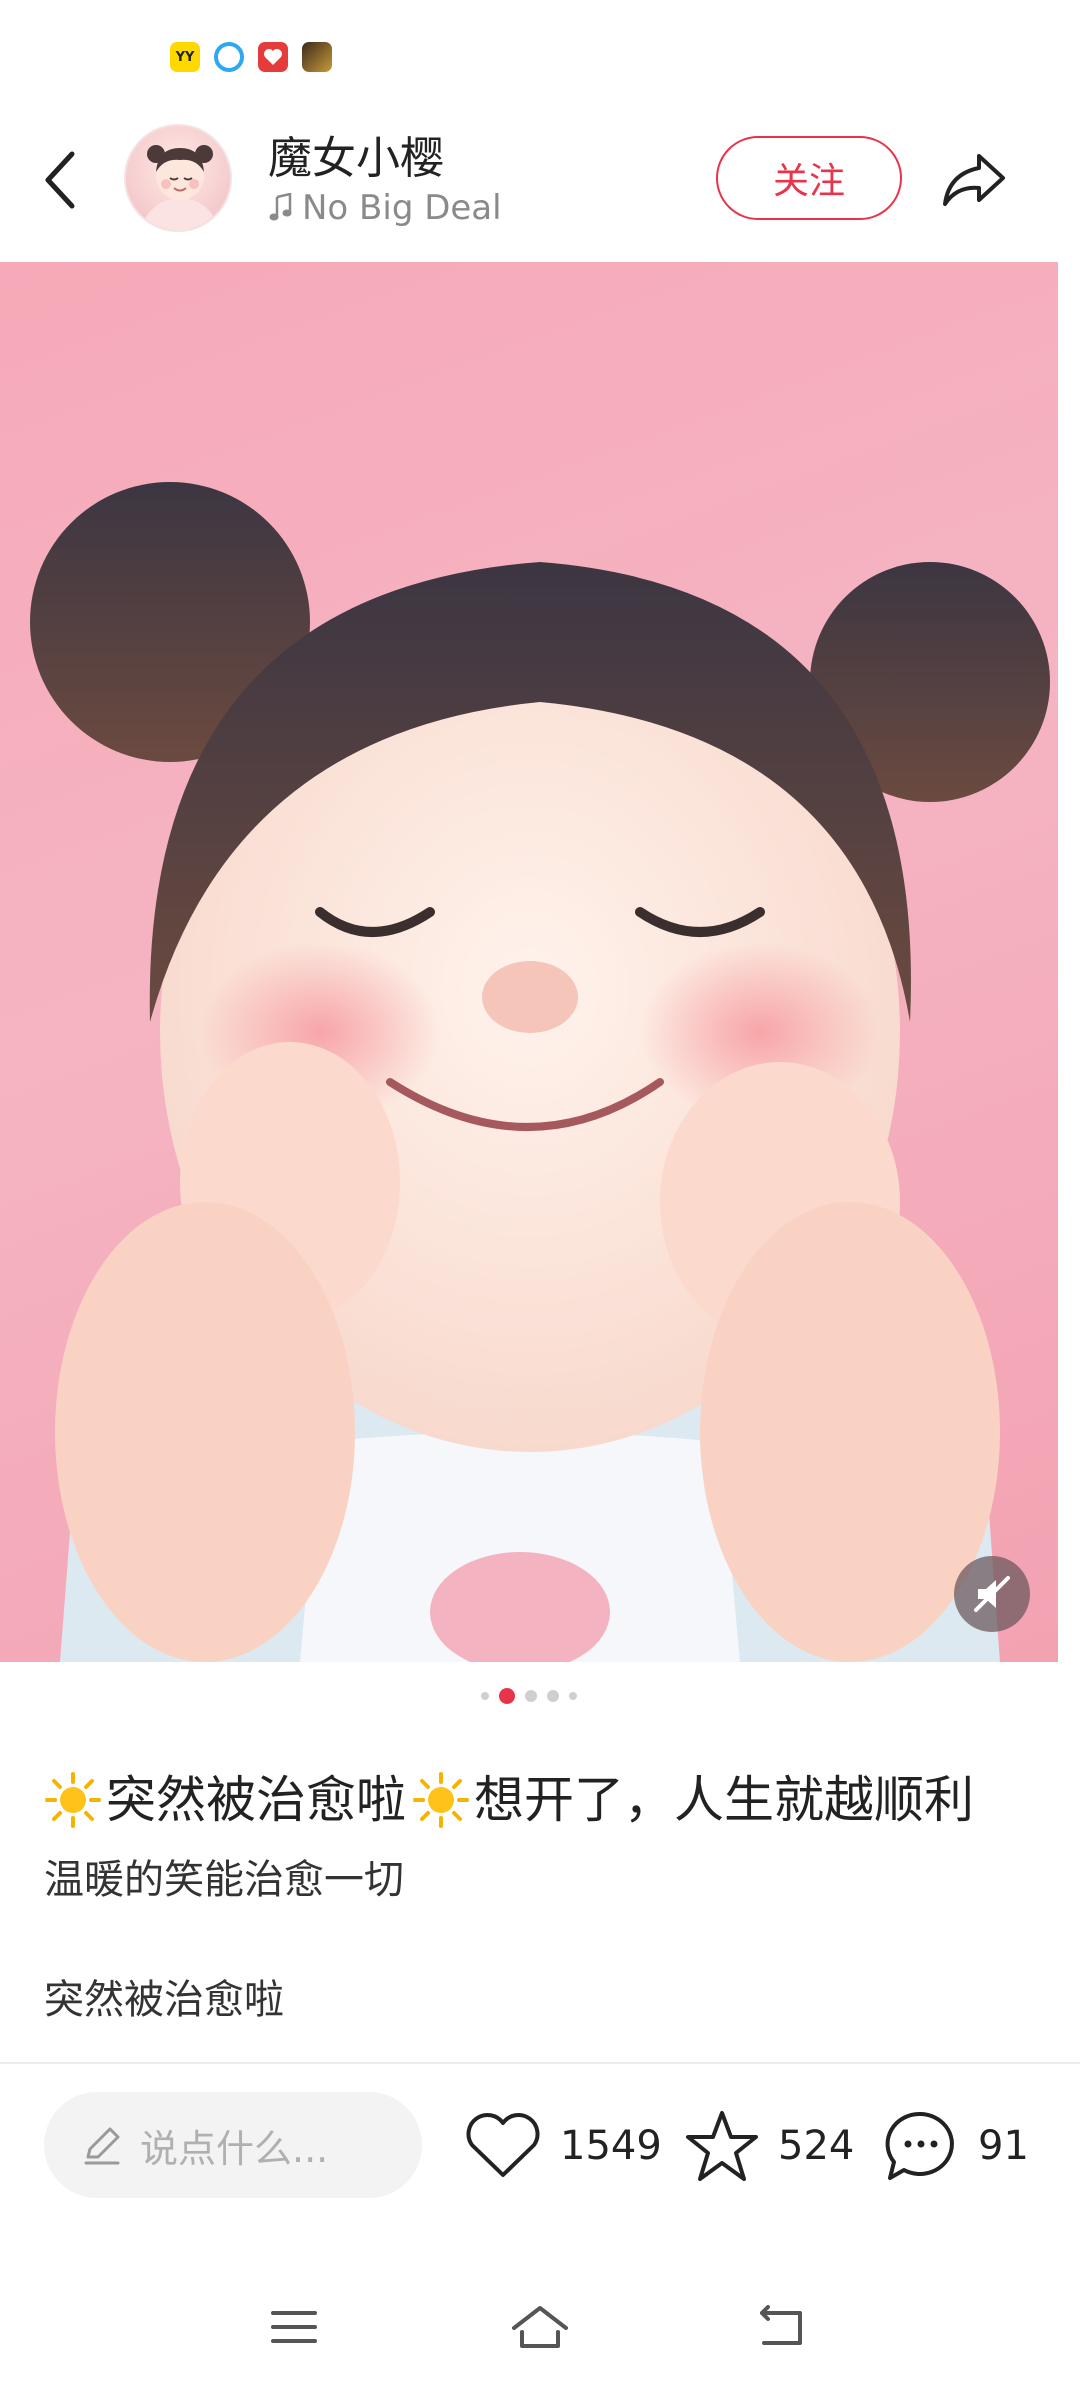  I want to click on speech-bubble-icon, so click(919, 2145).